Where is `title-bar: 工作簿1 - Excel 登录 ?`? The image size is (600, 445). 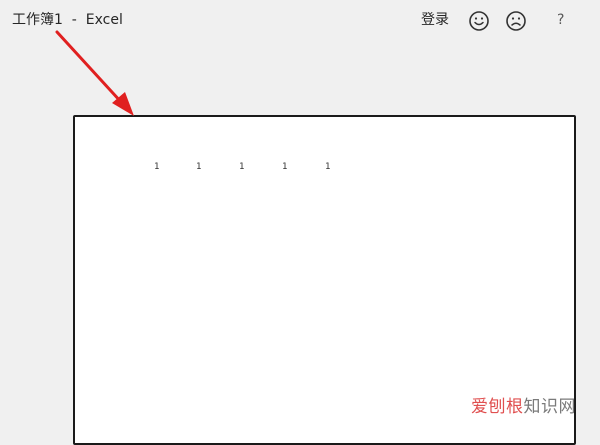 title-bar: 工作簿1 - Excel 登录 ? is located at coordinates (300, 20).